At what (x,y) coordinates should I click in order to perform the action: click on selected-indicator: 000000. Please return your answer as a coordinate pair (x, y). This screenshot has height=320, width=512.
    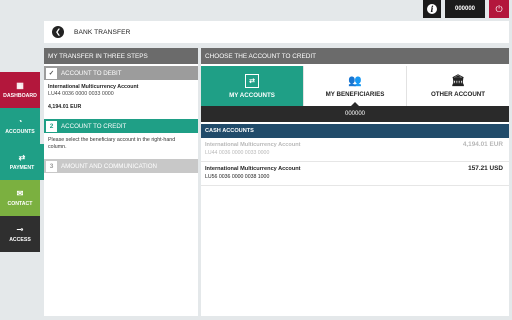
    Looking at the image, I should click on (355, 112).